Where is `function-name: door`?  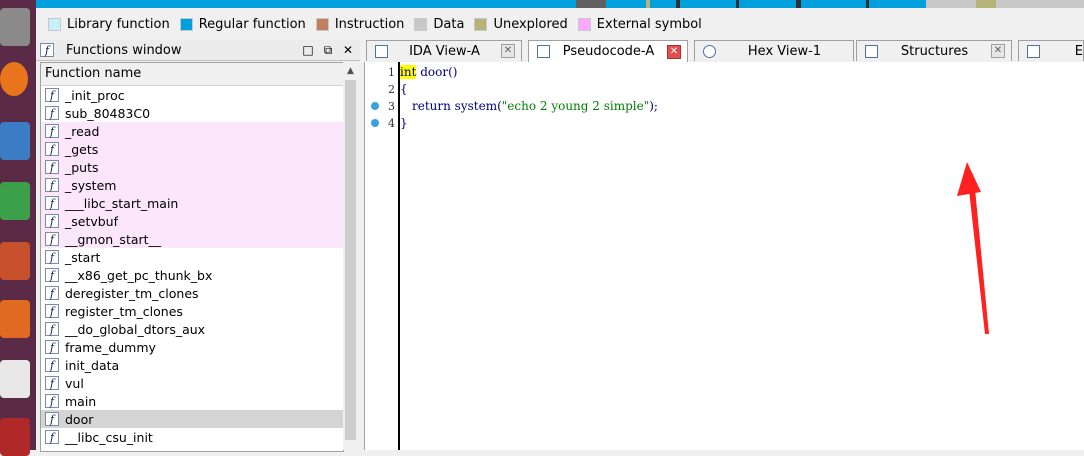 function-name: door is located at coordinates (79, 419).